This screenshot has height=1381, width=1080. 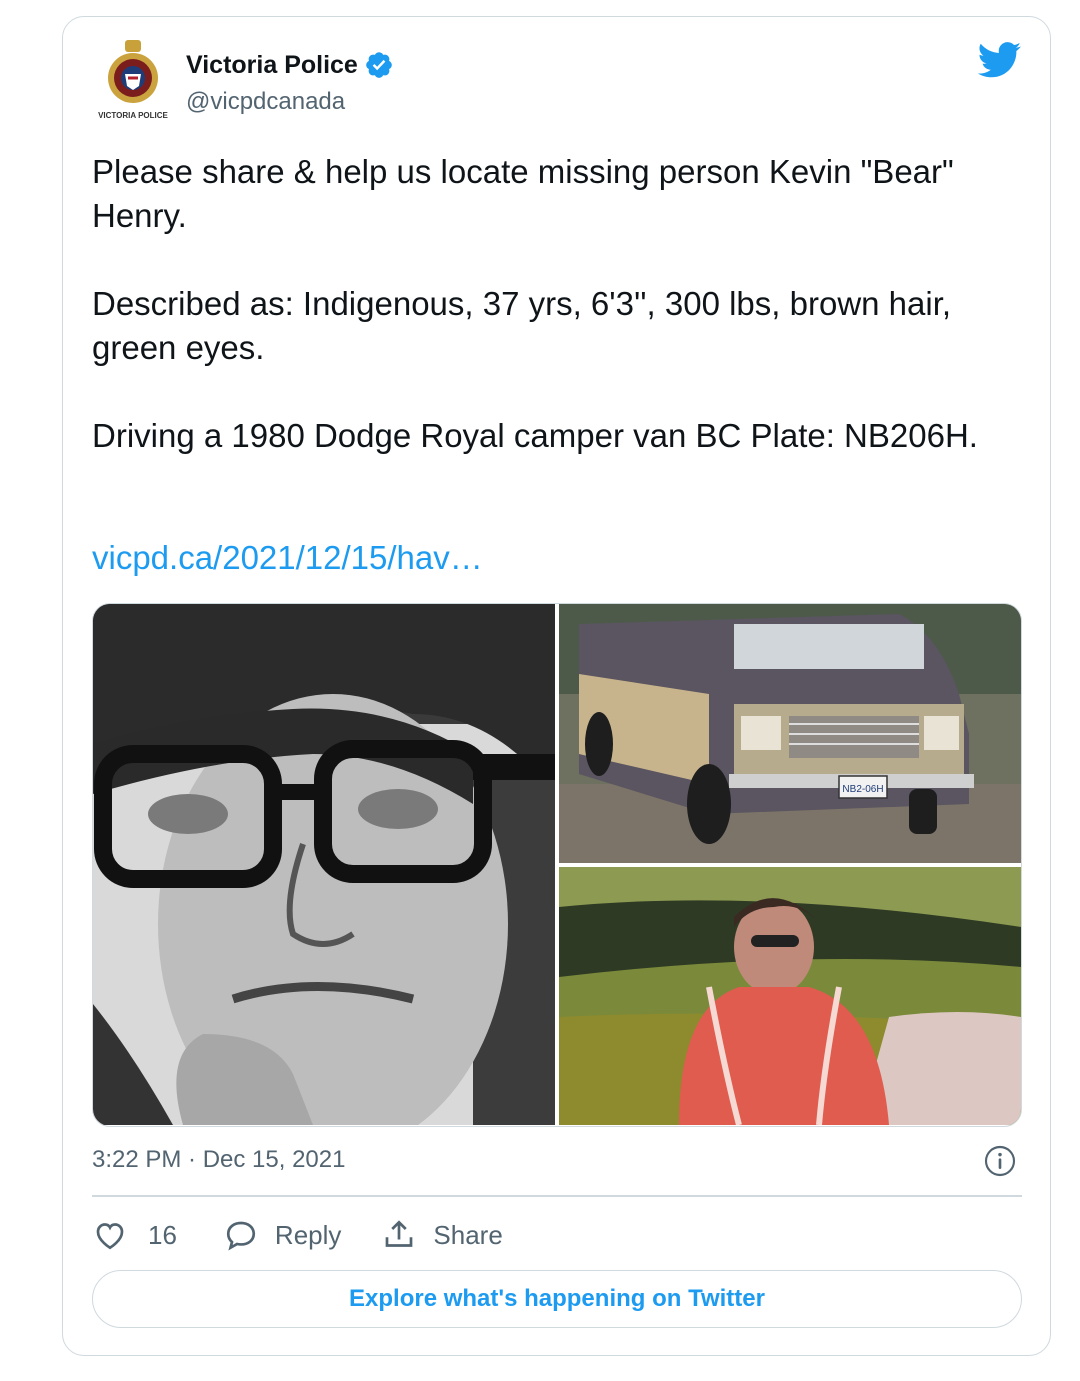 I want to click on twitter-bird-icon, so click(x=1000, y=60).